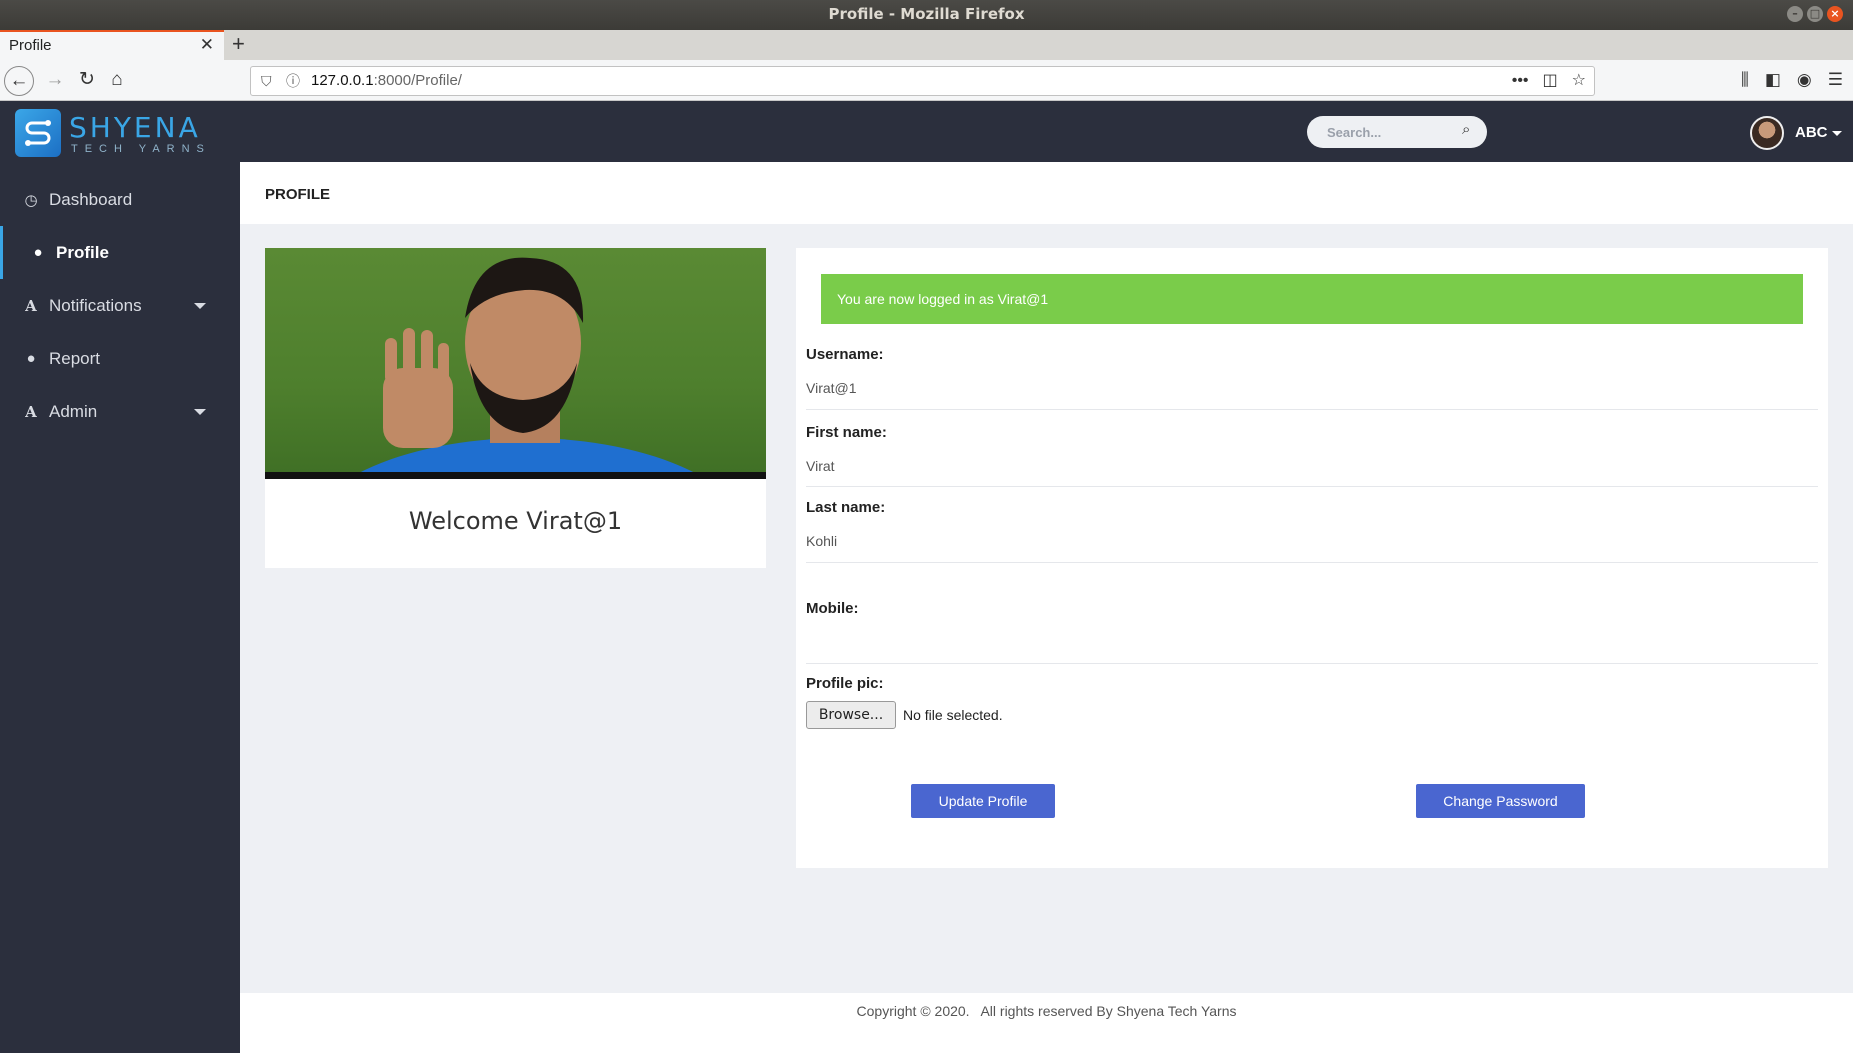 This screenshot has width=1853, height=1053. I want to click on reload-icon: ↻, so click(87, 81).